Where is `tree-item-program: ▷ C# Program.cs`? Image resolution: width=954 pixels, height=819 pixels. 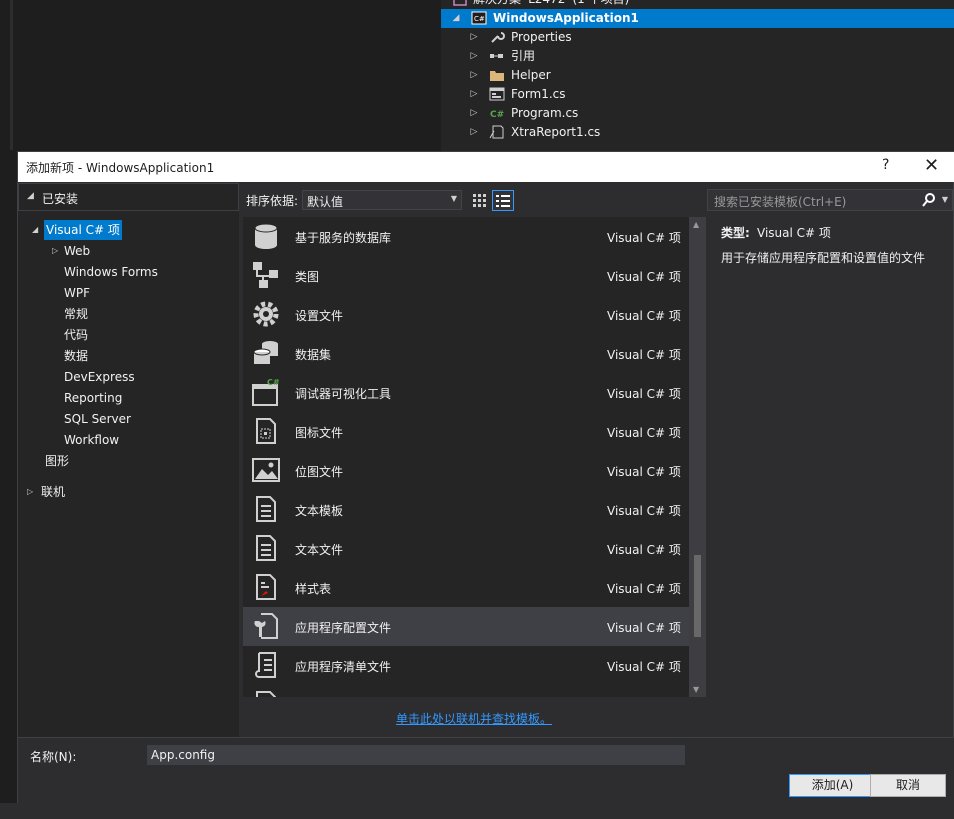 tree-item-program: ▷ C# Program.cs is located at coordinates (697, 113).